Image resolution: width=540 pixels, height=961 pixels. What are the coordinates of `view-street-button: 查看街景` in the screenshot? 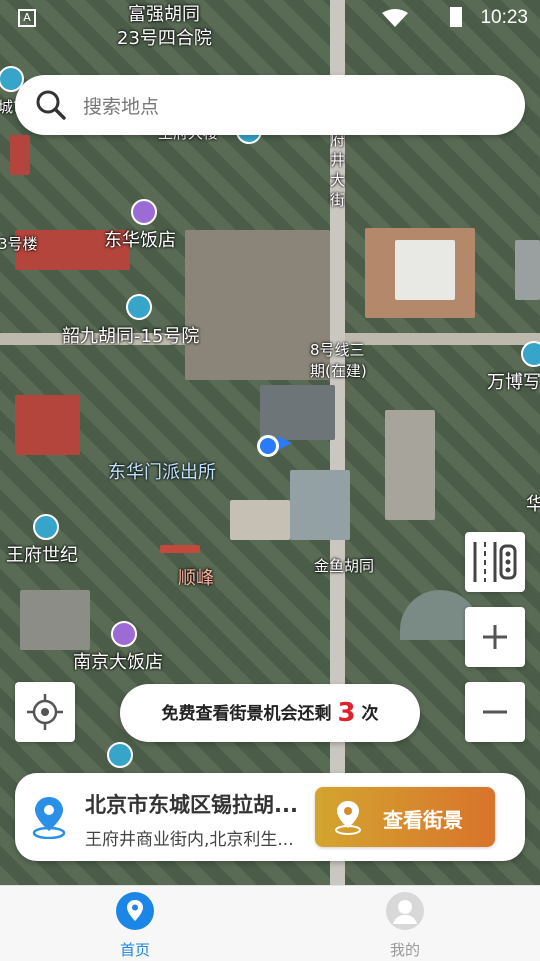 It's located at (405, 817).